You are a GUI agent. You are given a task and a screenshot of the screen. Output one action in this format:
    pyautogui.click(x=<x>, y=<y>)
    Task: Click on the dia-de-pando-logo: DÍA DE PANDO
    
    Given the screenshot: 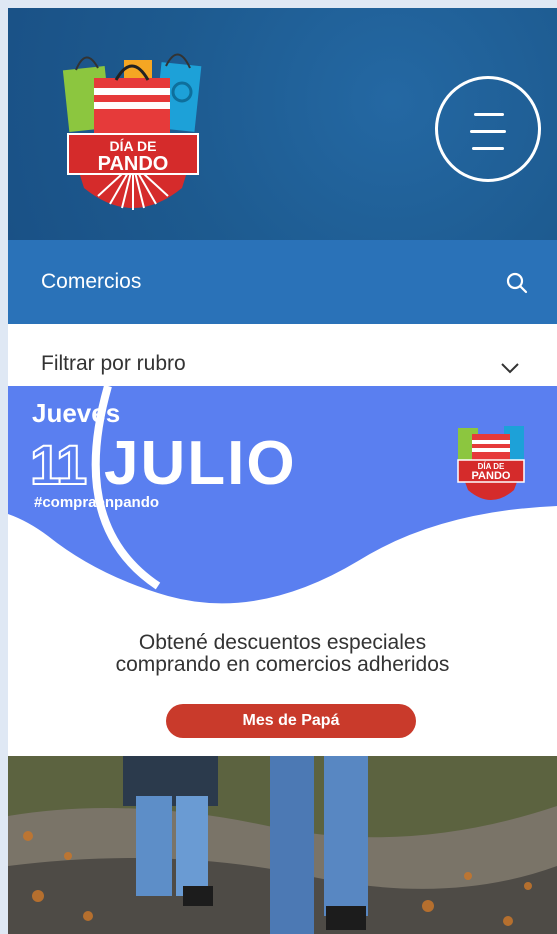 What is the action you would take?
    pyautogui.click(x=133, y=128)
    